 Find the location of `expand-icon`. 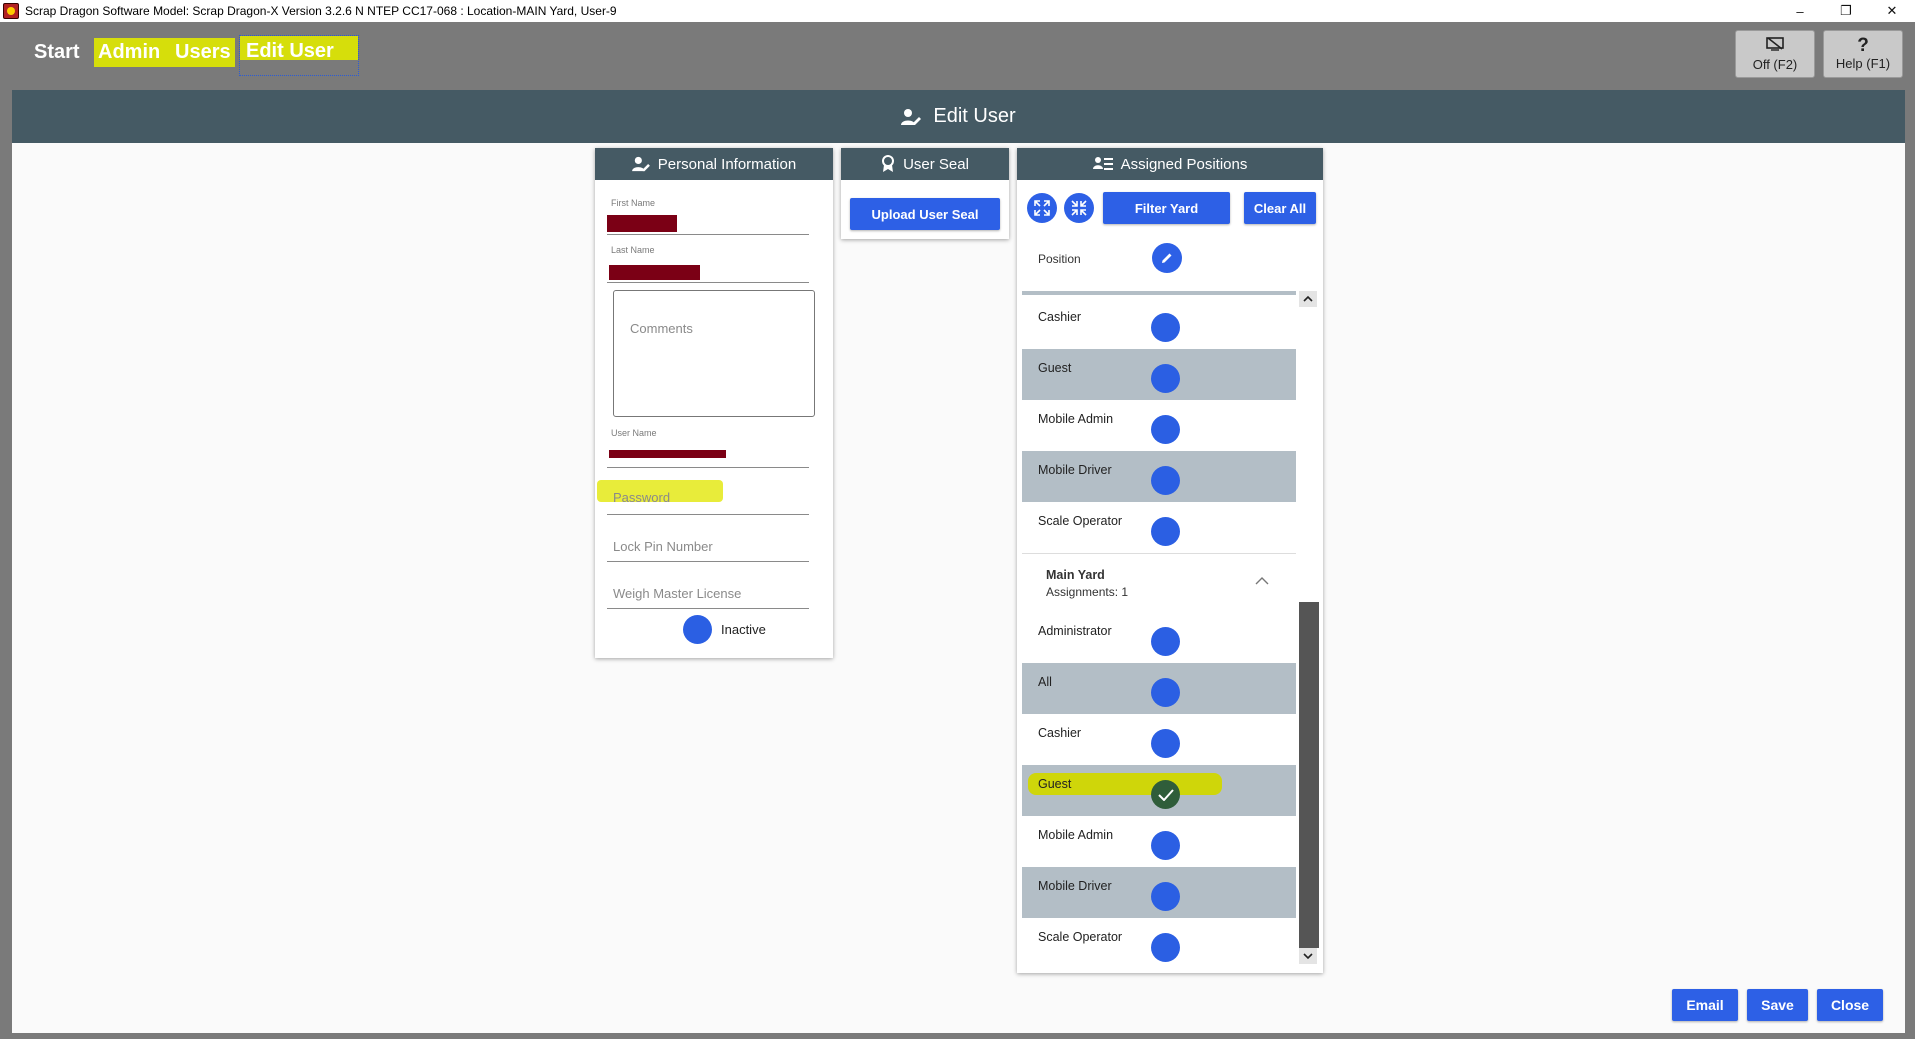

expand-icon is located at coordinates (1042, 208).